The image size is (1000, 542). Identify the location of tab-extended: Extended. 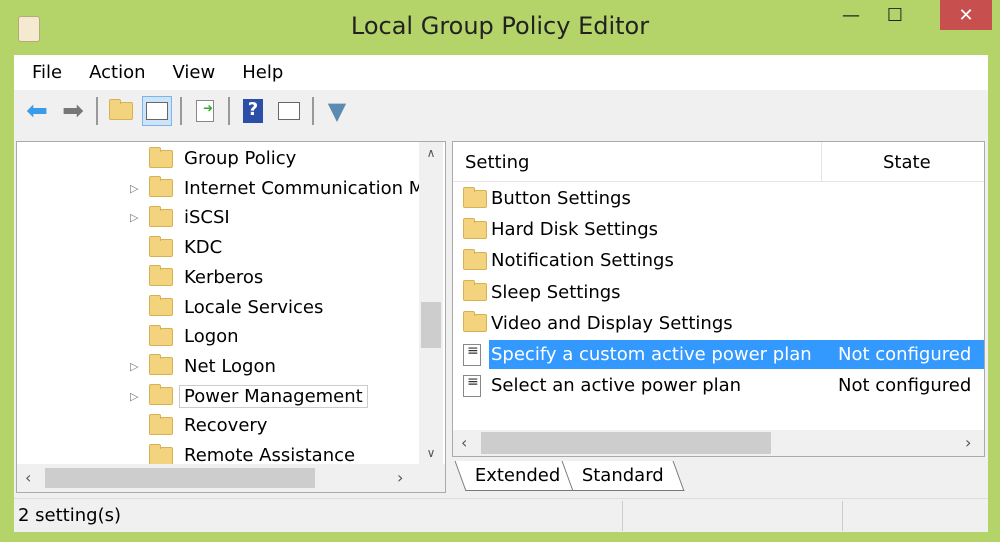
(517, 476).